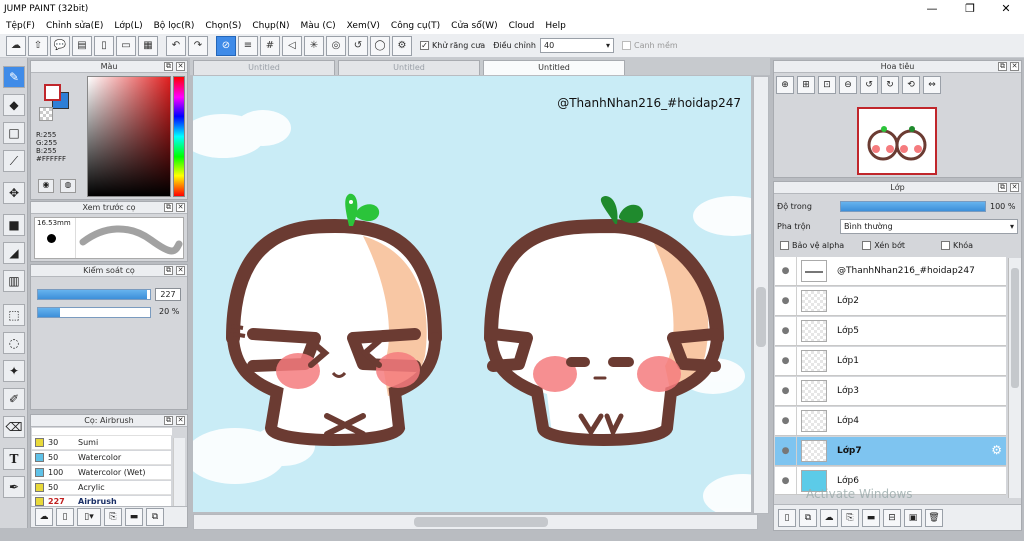 The image size is (1024, 541). I want to click on pen-tool-icon: ✎, so click(14, 77).